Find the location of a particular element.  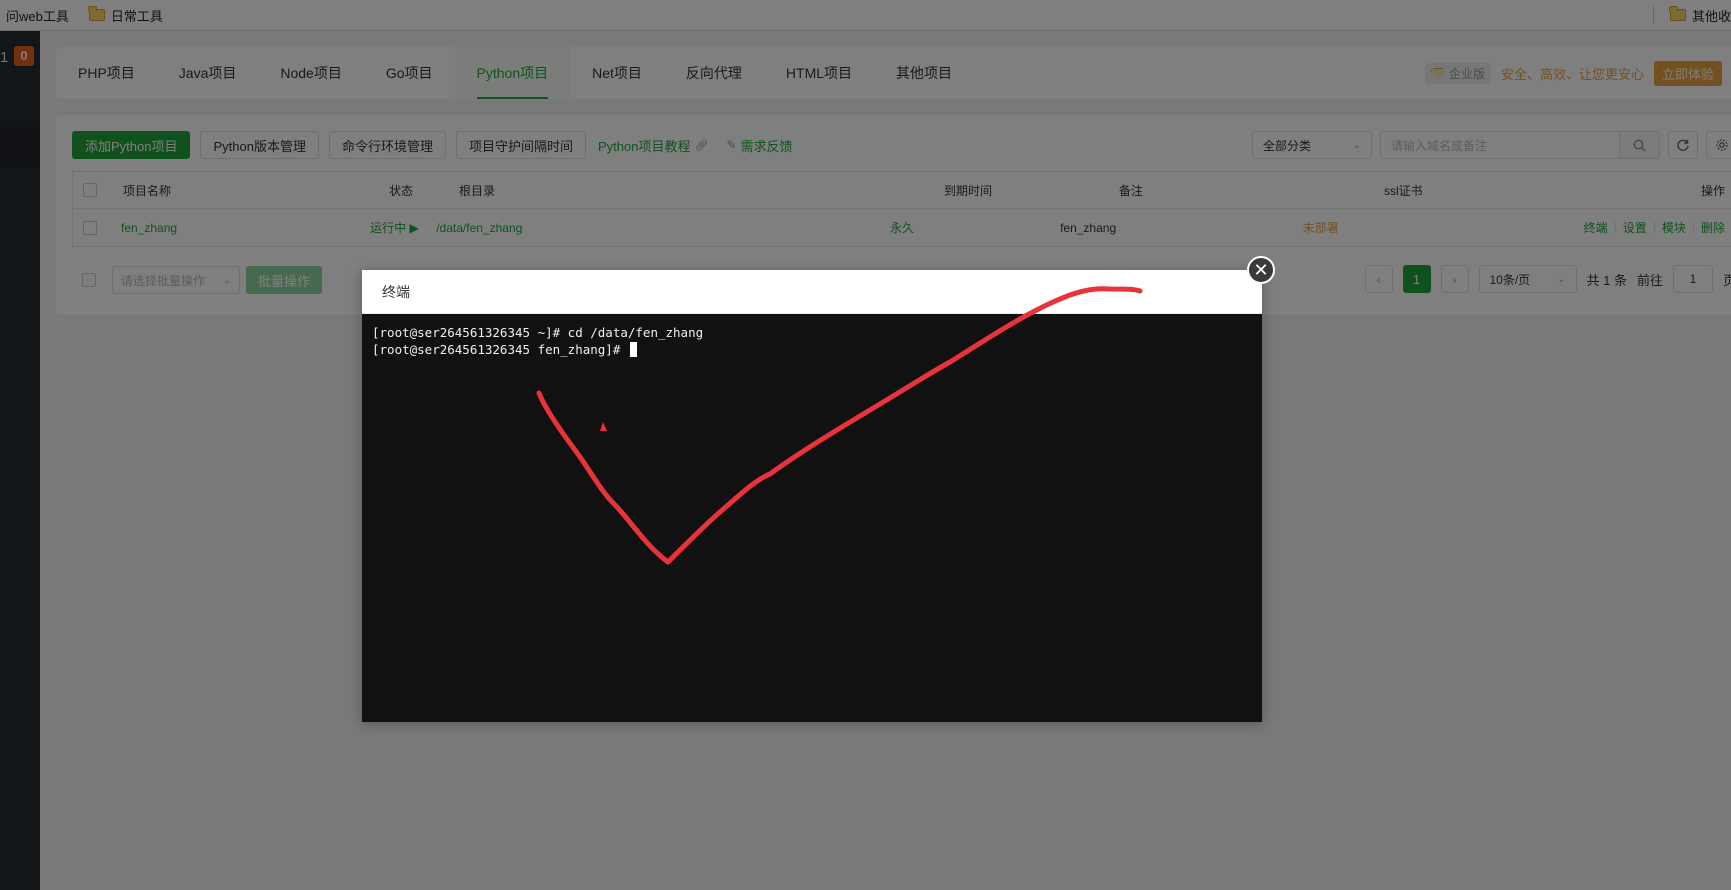

close-icon: ✕ is located at coordinates (1261, 270).